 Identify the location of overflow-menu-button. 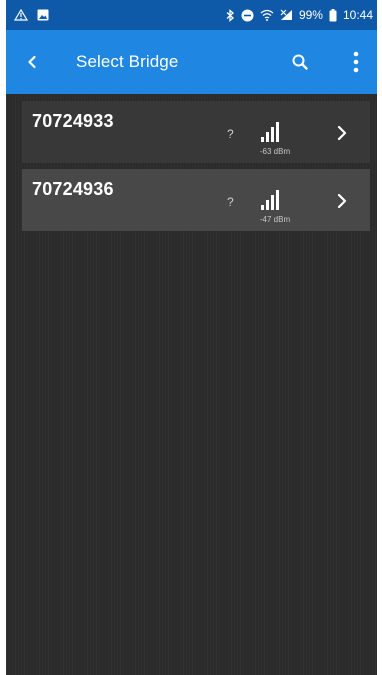
(356, 62).